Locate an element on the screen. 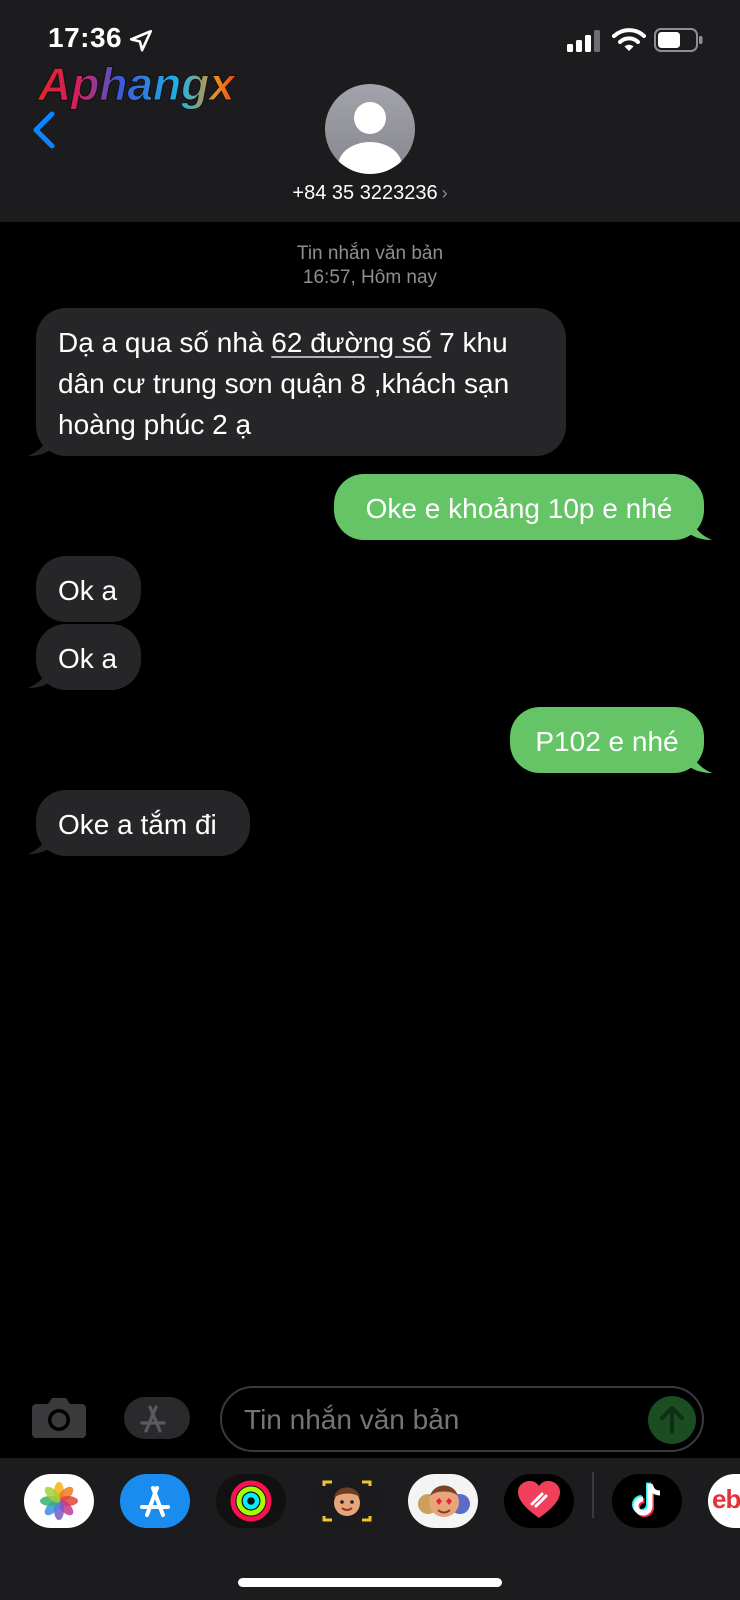 This screenshot has width=740, height=1600. send-arrow-icon is located at coordinates (672, 1420).